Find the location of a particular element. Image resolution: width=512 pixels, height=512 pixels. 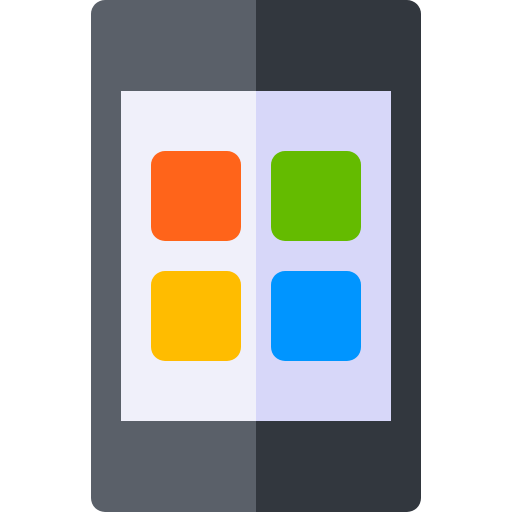

blue-app-tile is located at coordinates (316, 316).